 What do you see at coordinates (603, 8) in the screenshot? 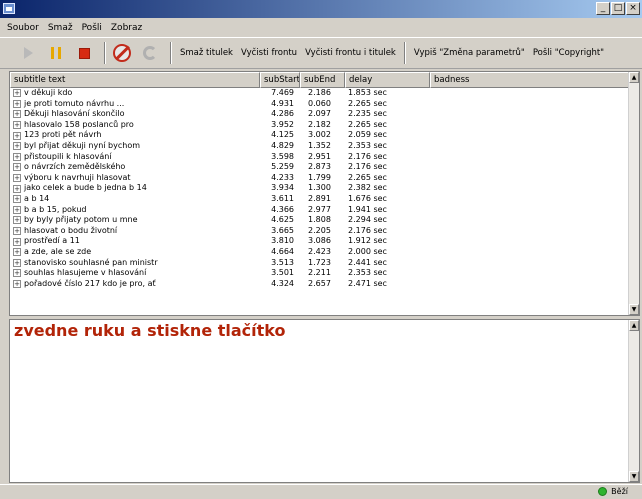
I see `minimize-button: _` at bounding box center [603, 8].